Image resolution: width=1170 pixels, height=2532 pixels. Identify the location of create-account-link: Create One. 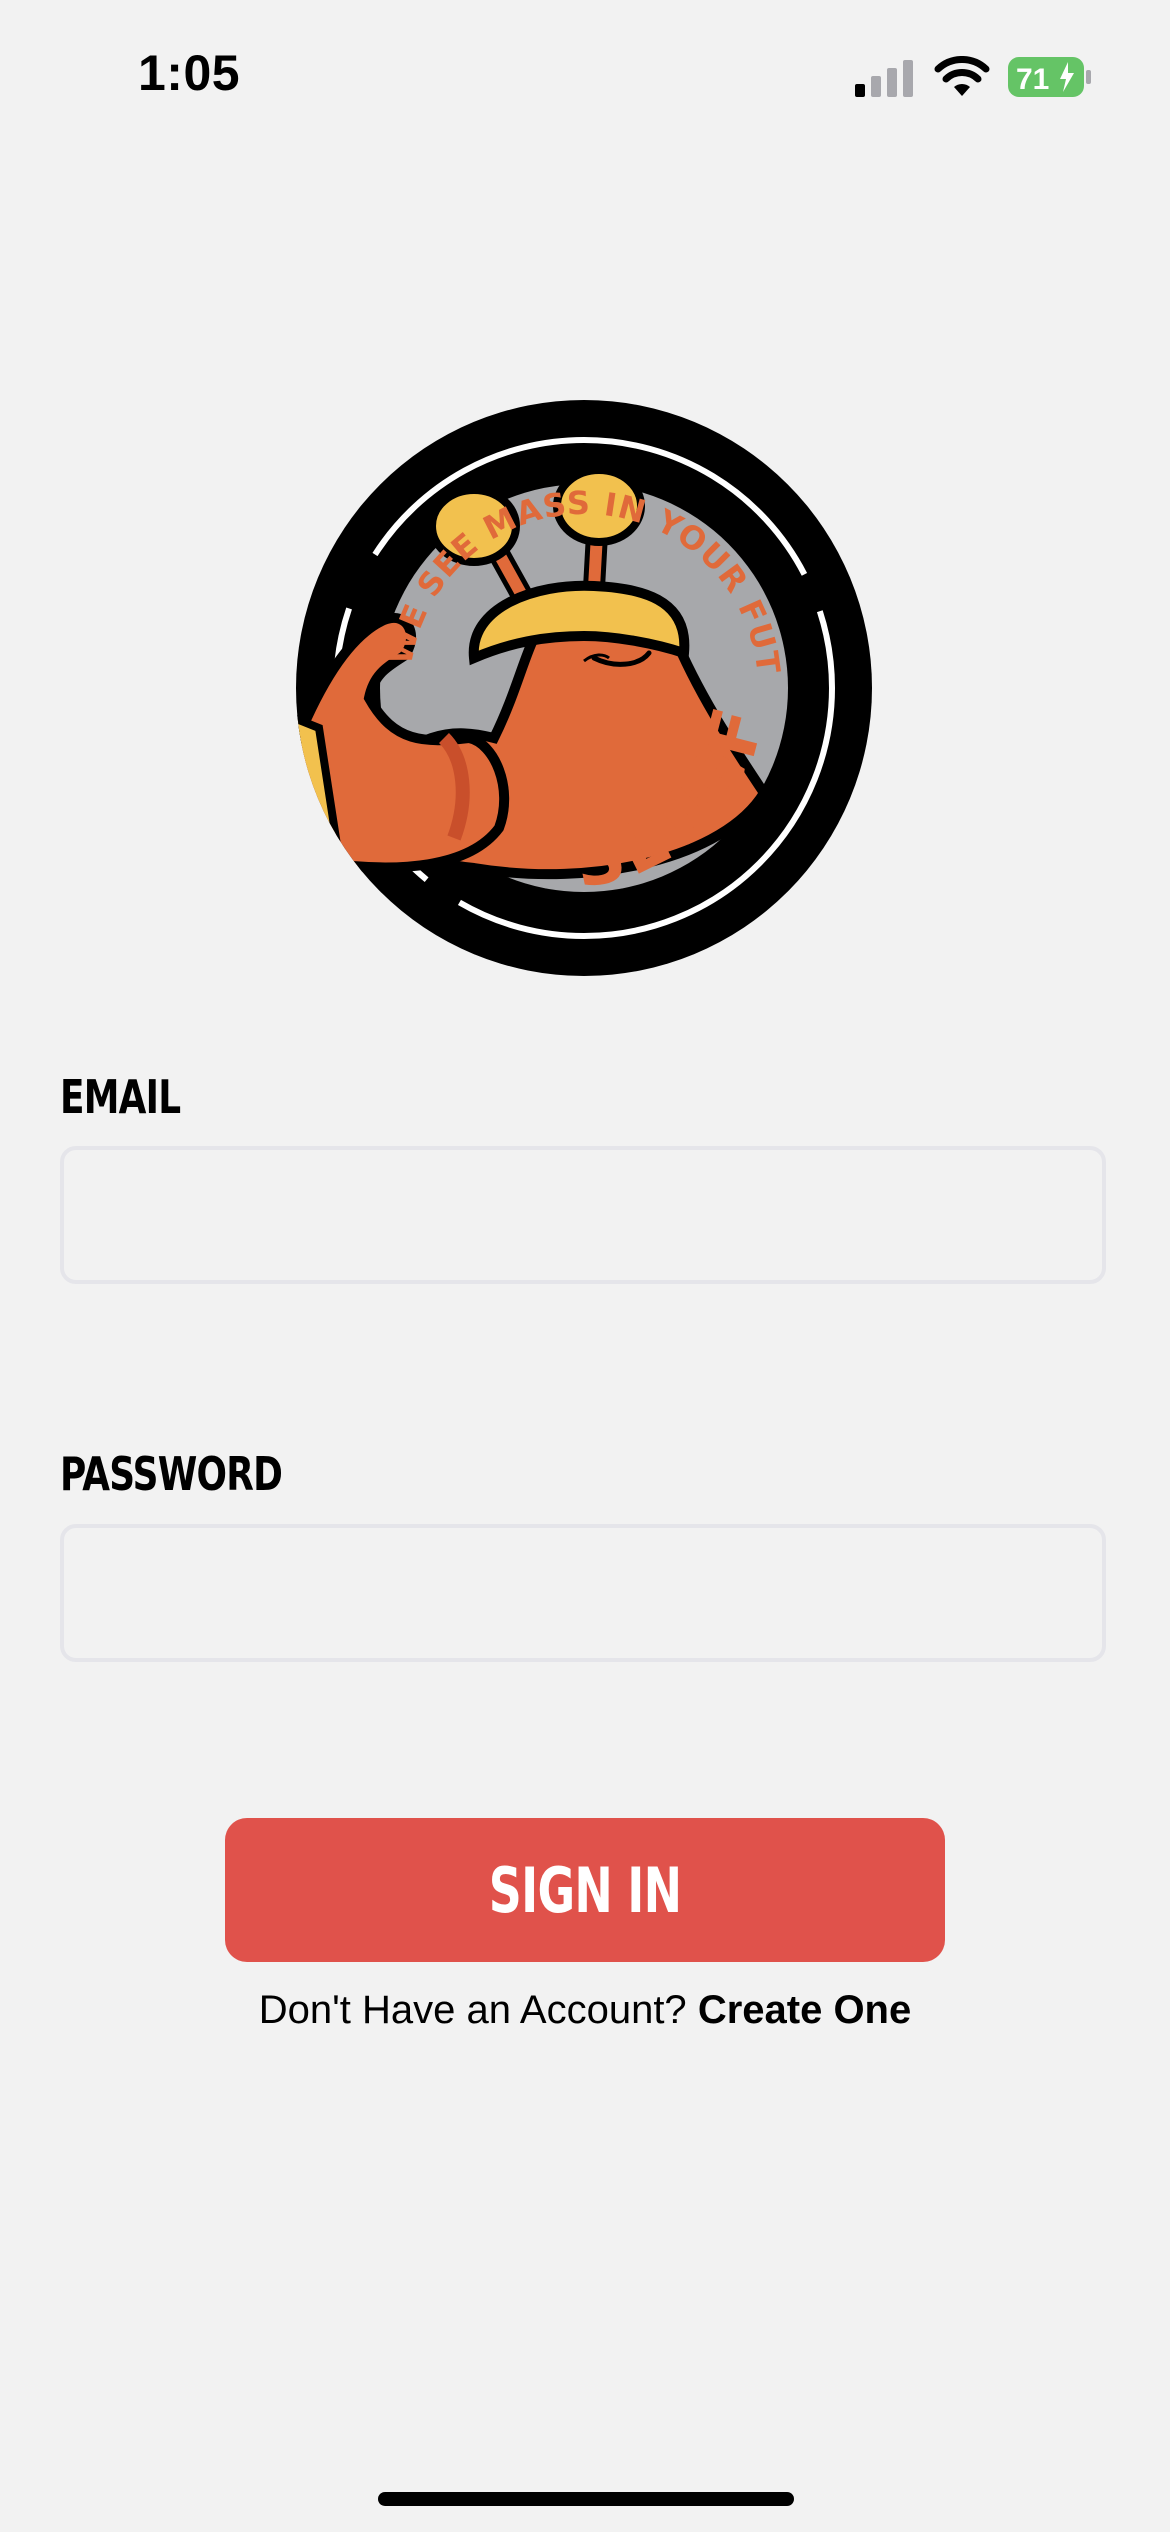
(804, 2010).